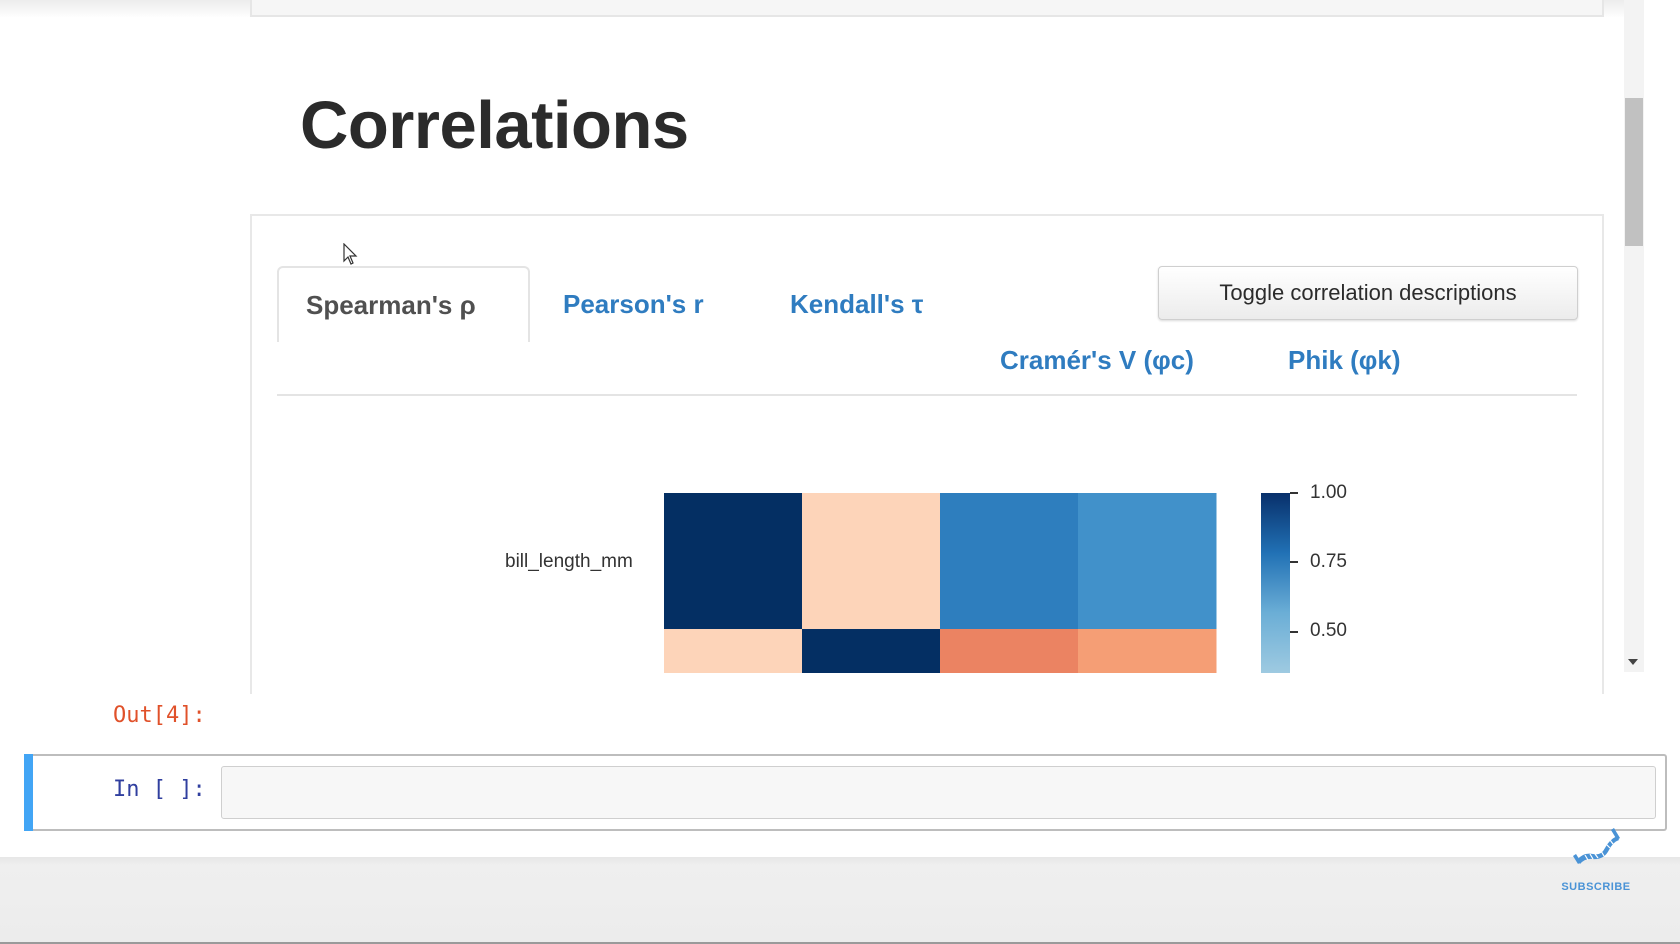  I want to click on colorbar, so click(1275, 583).